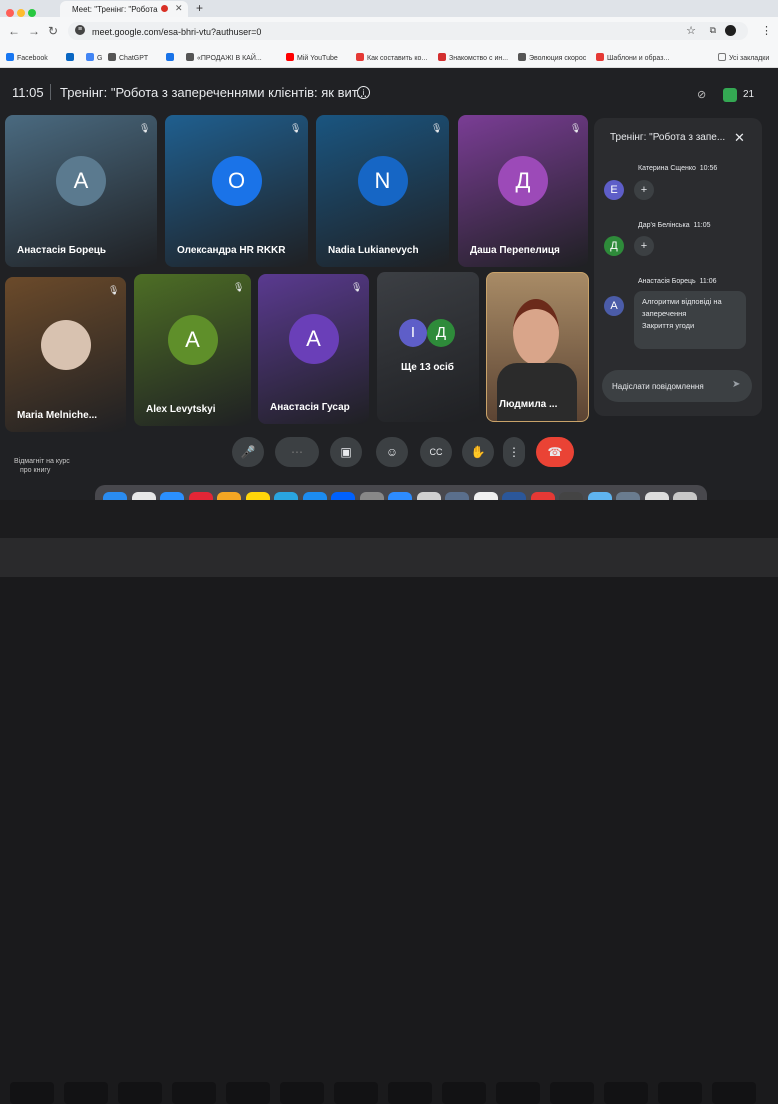 Image resolution: width=778 pixels, height=1104 pixels. Describe the element at coordinates (128, 57) in the screenshot. I see `bookmark-item: ChatGPT` at that location.